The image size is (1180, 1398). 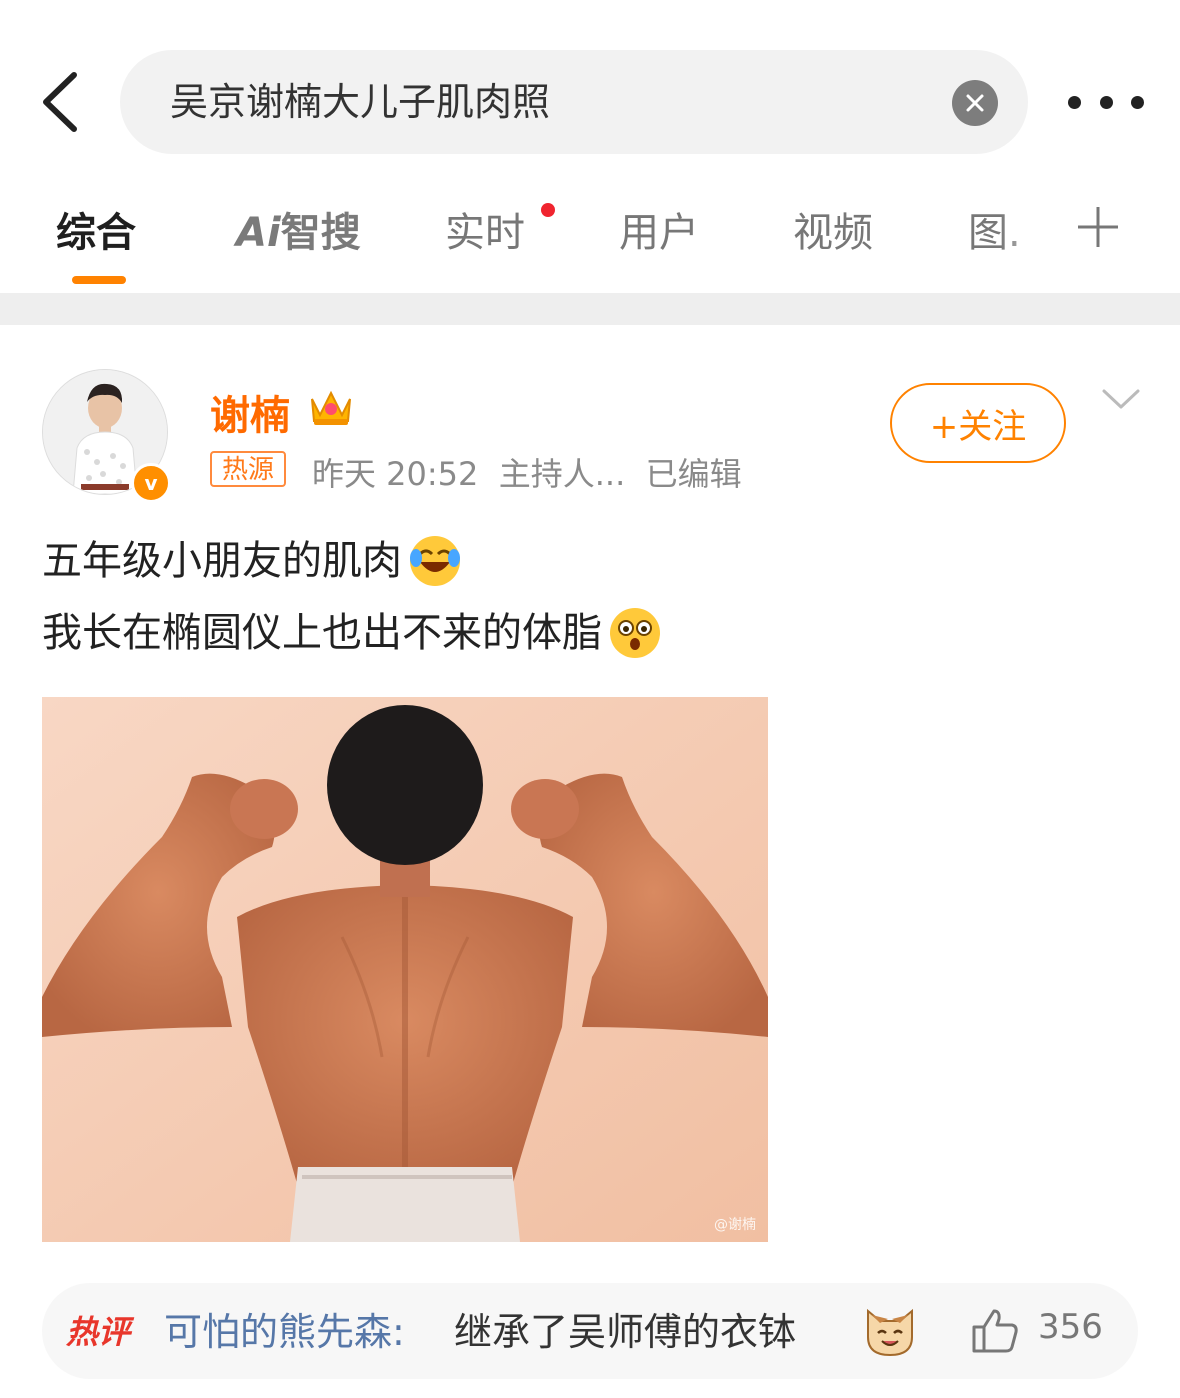 What do you see at coordinates (96, 229) in the screenshot?
I see `tab-comprehensive: 综合` at bounding box center [96, 229].